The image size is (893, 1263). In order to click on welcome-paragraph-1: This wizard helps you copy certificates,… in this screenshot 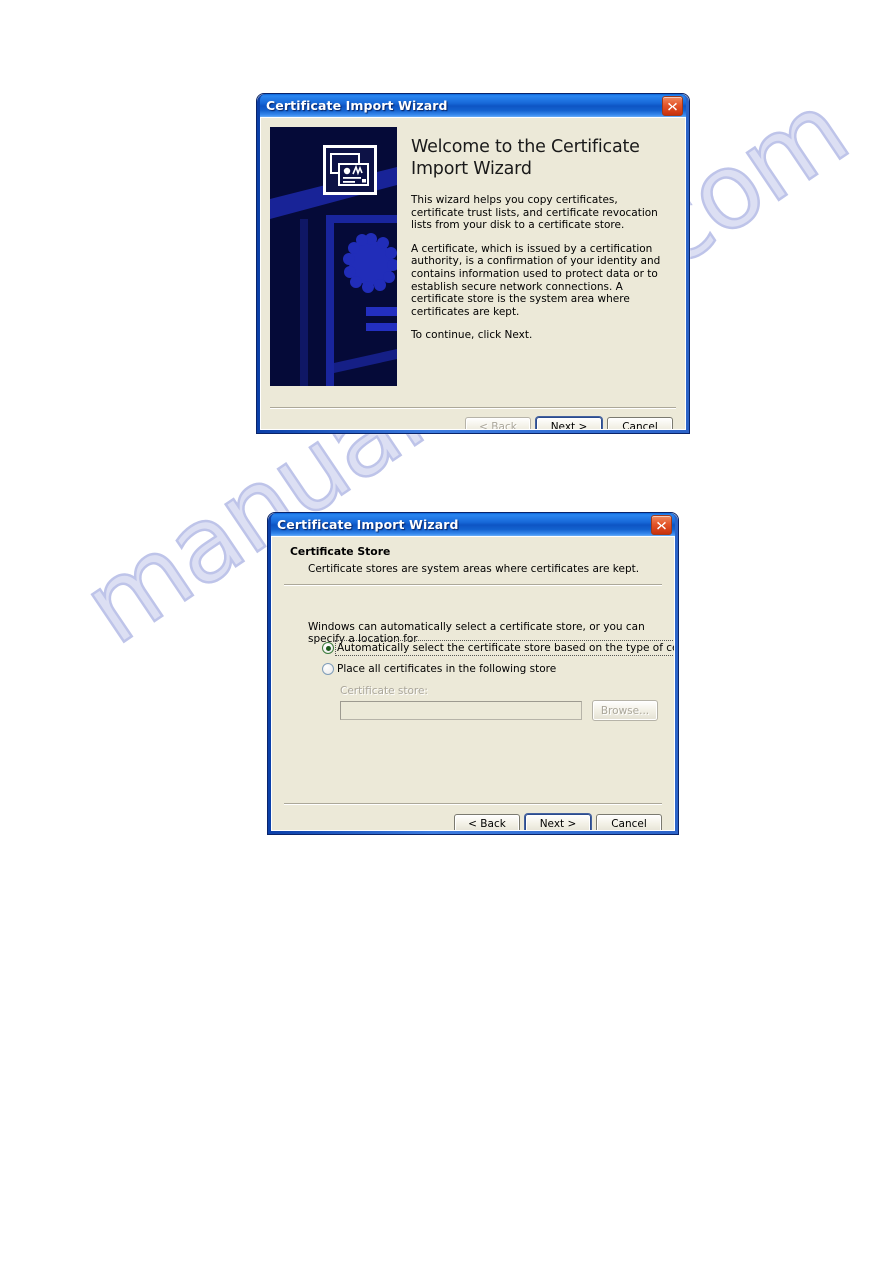, I will do `click(534, 213)`.